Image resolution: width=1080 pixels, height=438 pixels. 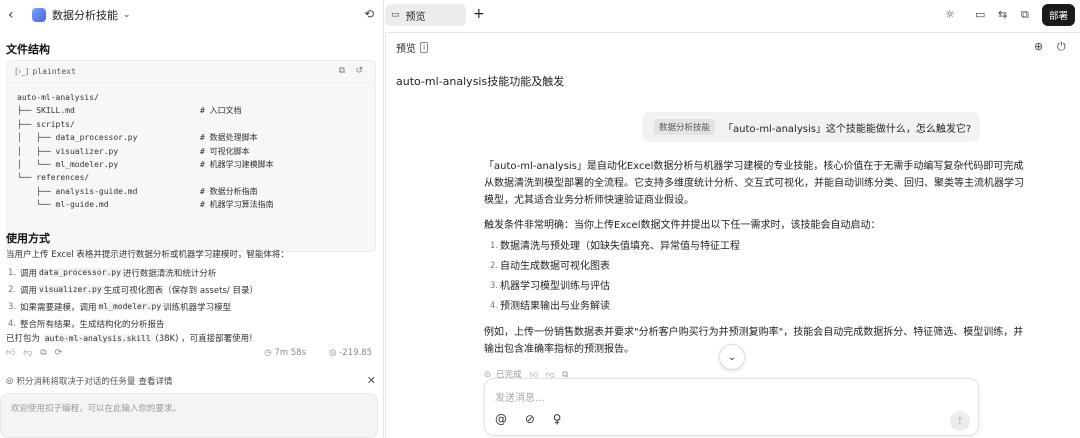 I want to click on send-button: ↑, so click(x=960, y=421).